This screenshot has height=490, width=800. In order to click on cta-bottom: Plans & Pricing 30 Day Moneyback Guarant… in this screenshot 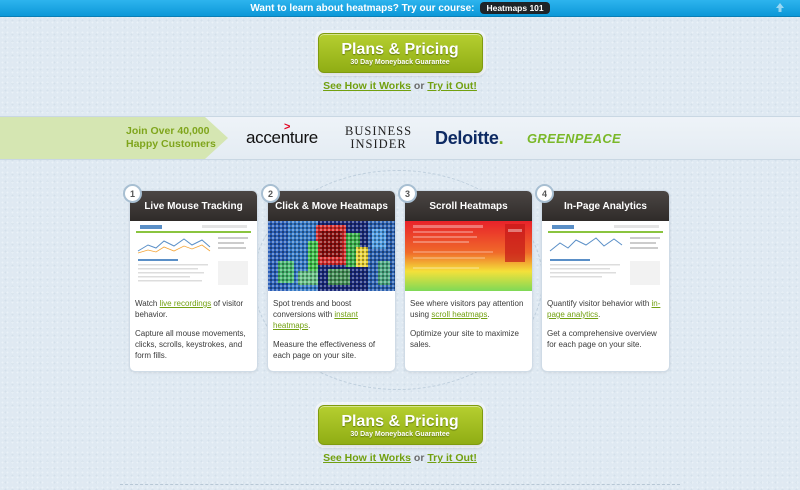, I will do `click(400, 434)`.